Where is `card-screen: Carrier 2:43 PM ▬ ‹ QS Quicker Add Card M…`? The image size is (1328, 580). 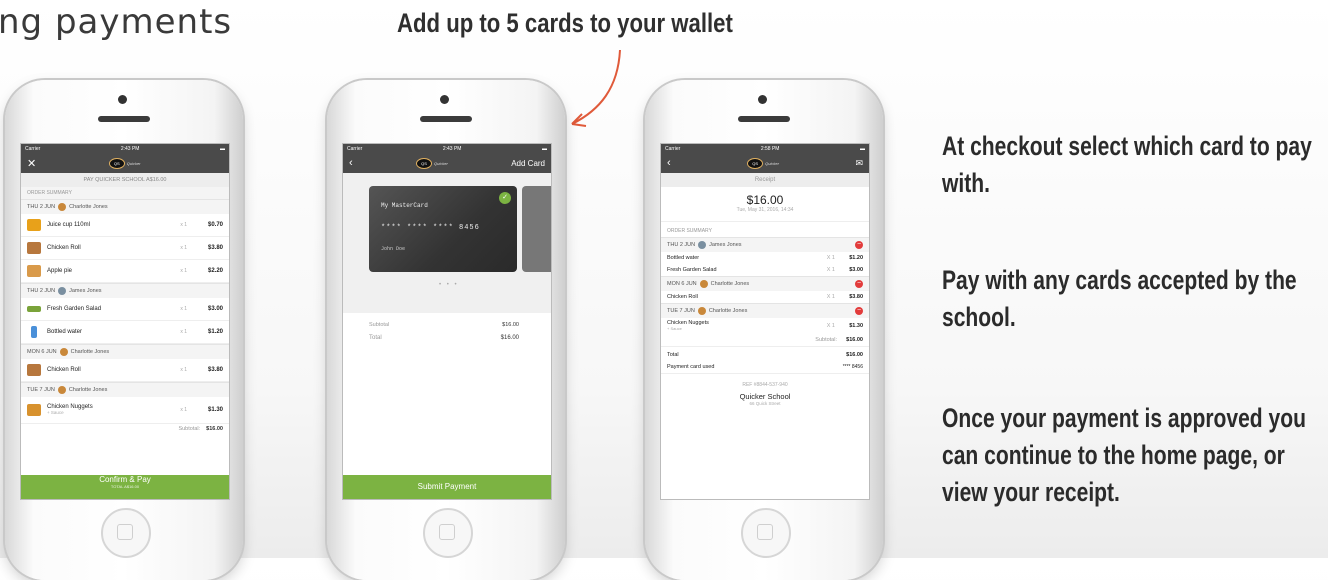 card-screen: Carrier 2:43 PM ▬ ‹ QS Quicker Add Card M… is located at coordinates (447, 321).